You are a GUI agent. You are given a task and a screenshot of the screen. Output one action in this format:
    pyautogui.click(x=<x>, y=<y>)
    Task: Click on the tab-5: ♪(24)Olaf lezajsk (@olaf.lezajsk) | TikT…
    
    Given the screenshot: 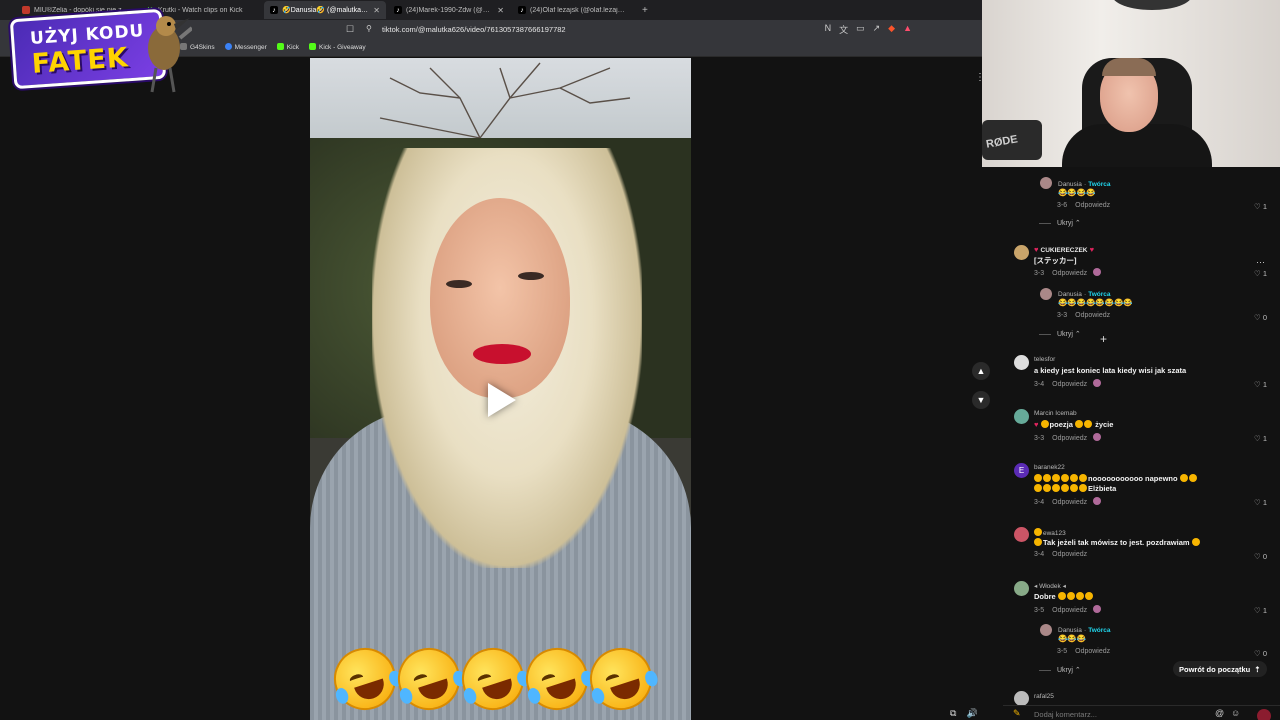 What is the action you would take?
    pyautogui.click(x=573, y=10)
    